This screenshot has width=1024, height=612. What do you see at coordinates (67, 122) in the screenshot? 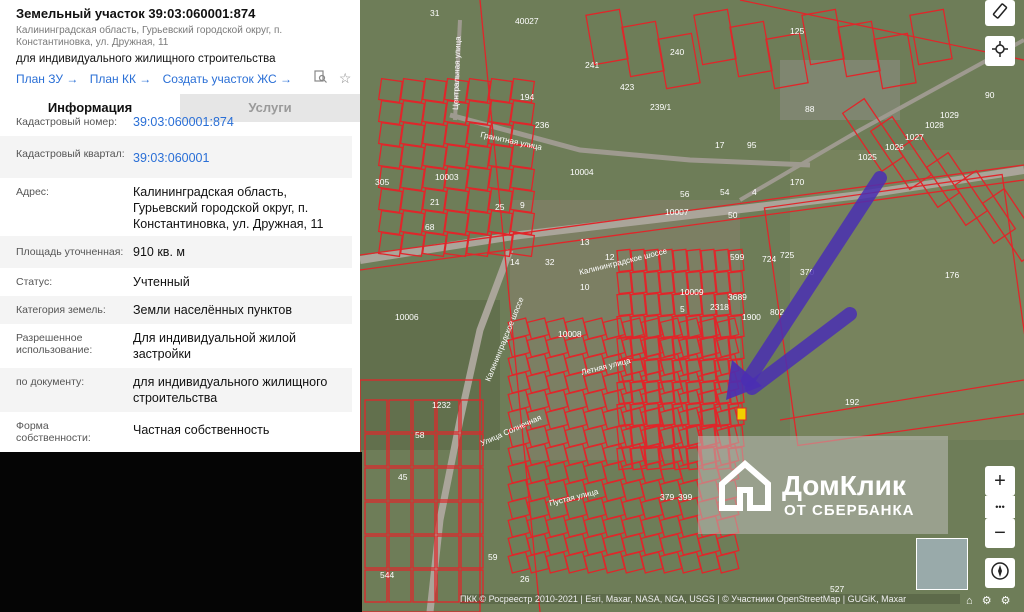
I see `row-label: Кадастровый номер:` at bounding box center [67, 122].